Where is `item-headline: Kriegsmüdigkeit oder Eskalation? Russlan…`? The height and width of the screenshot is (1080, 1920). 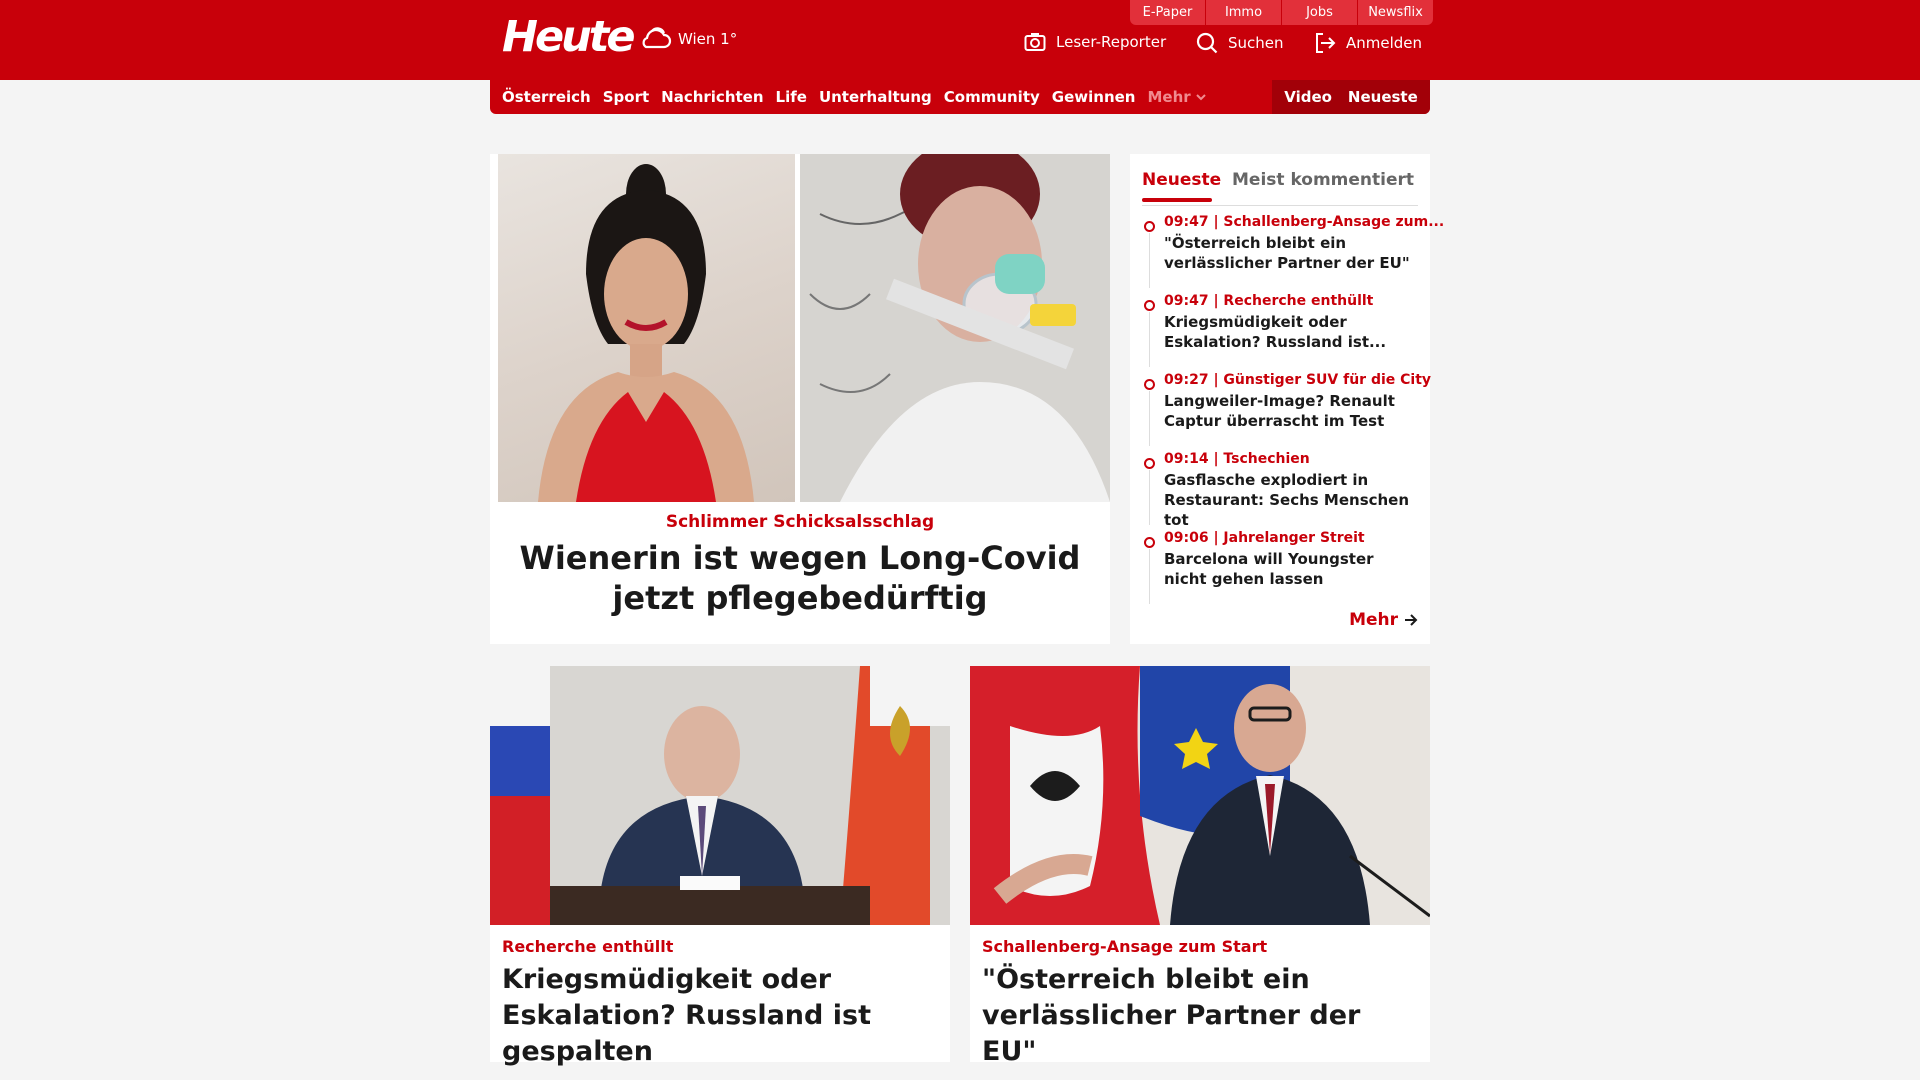
item-headline: Kriegsmüdigkeit oder Eskalation? Russlan… is located at coordinates (1291, 332).